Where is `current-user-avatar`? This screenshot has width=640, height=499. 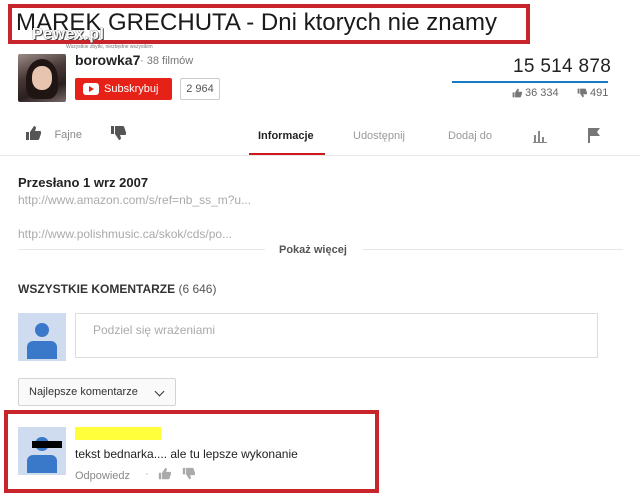
current-user-avatar is located at coordinates (42, 337).